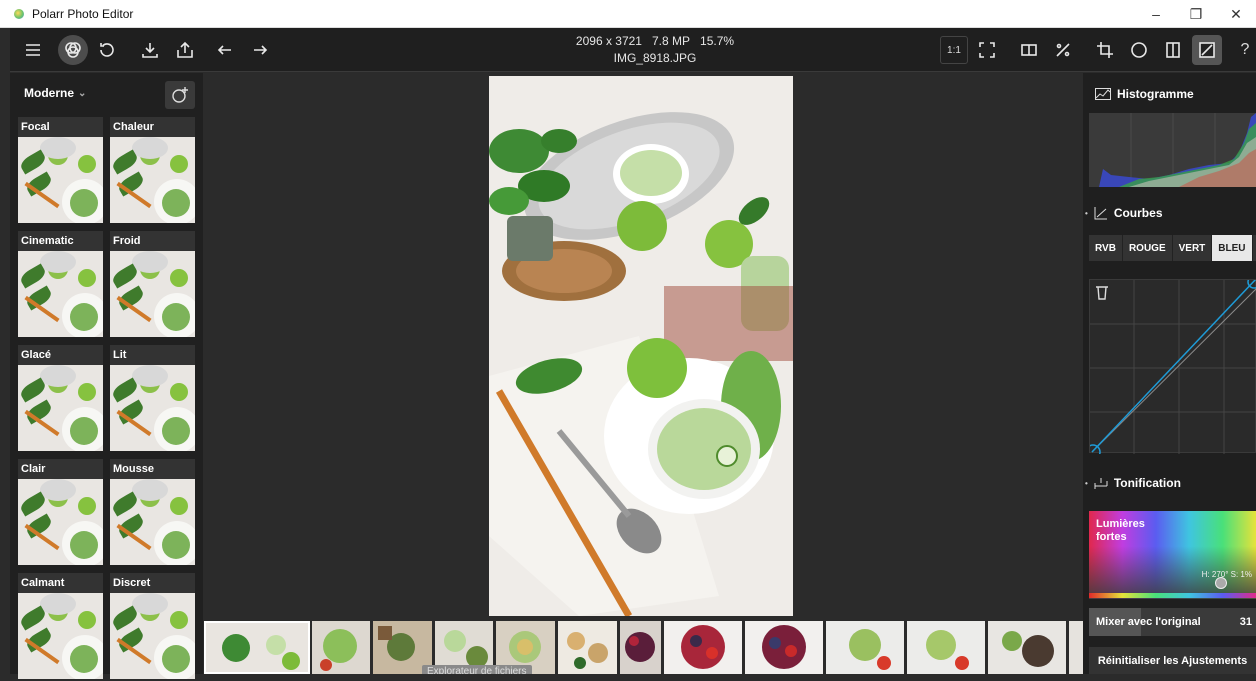  I want to click on curves-header: • Courbes, so click(1124, 213).